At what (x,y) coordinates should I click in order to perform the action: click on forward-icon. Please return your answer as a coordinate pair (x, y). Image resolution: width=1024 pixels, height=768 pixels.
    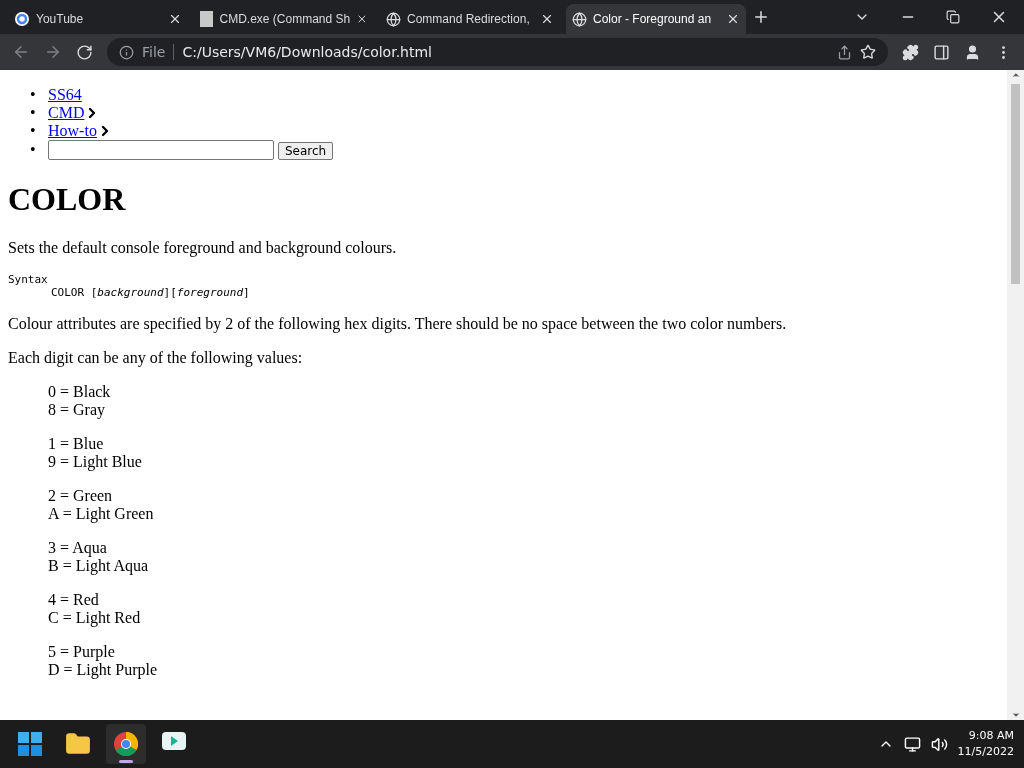
    Looking at the image, I should click on (53, 52).